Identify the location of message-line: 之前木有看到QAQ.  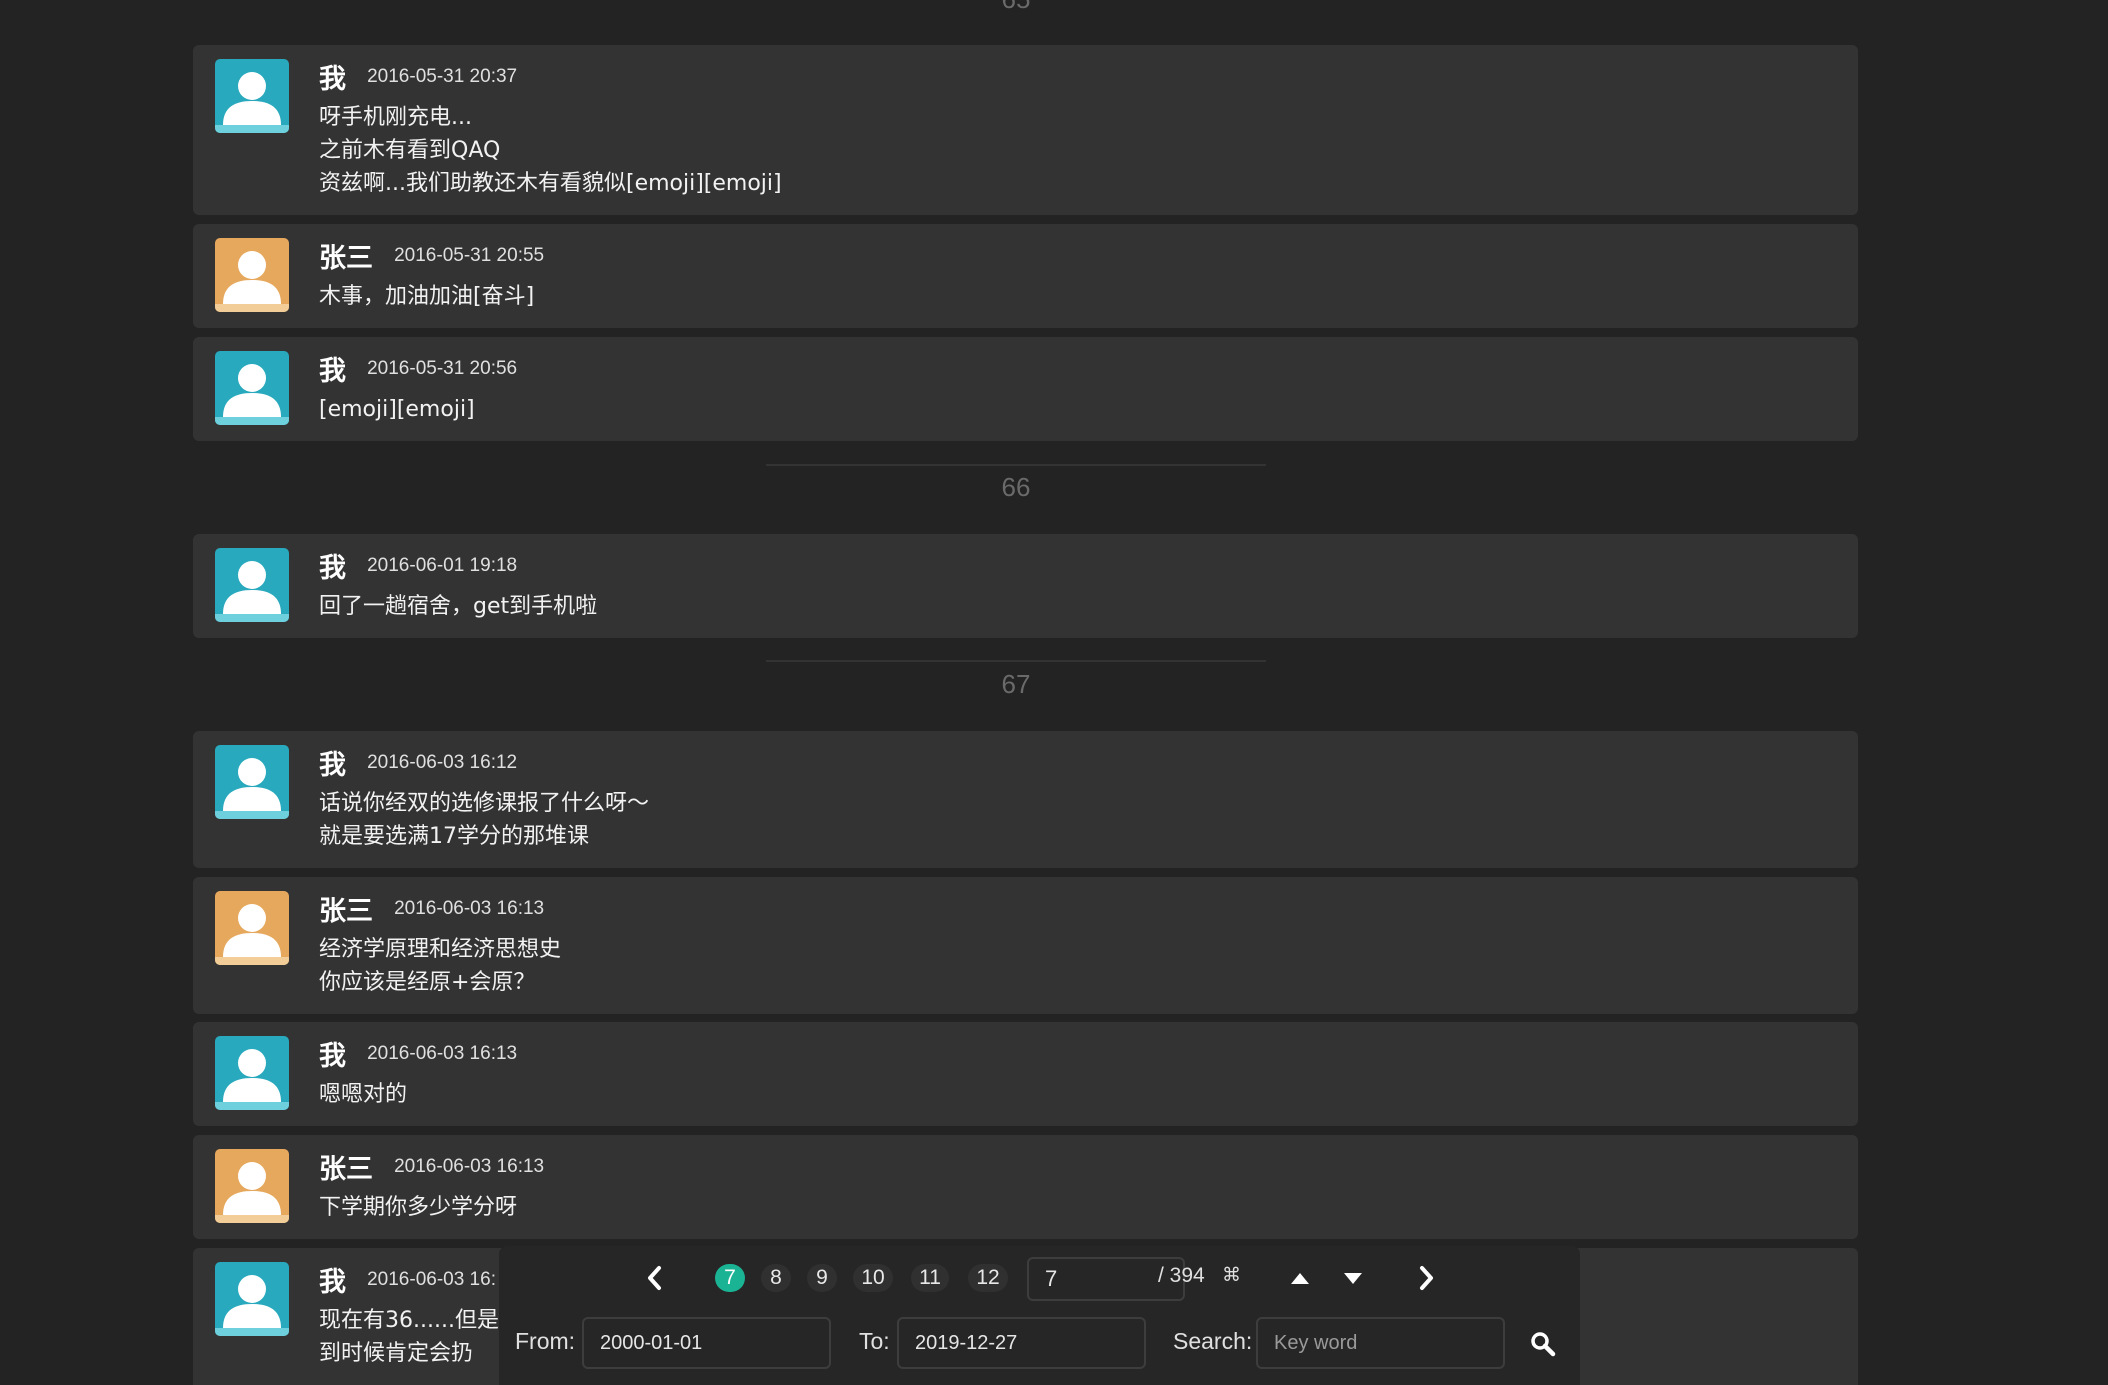
(410, 150).